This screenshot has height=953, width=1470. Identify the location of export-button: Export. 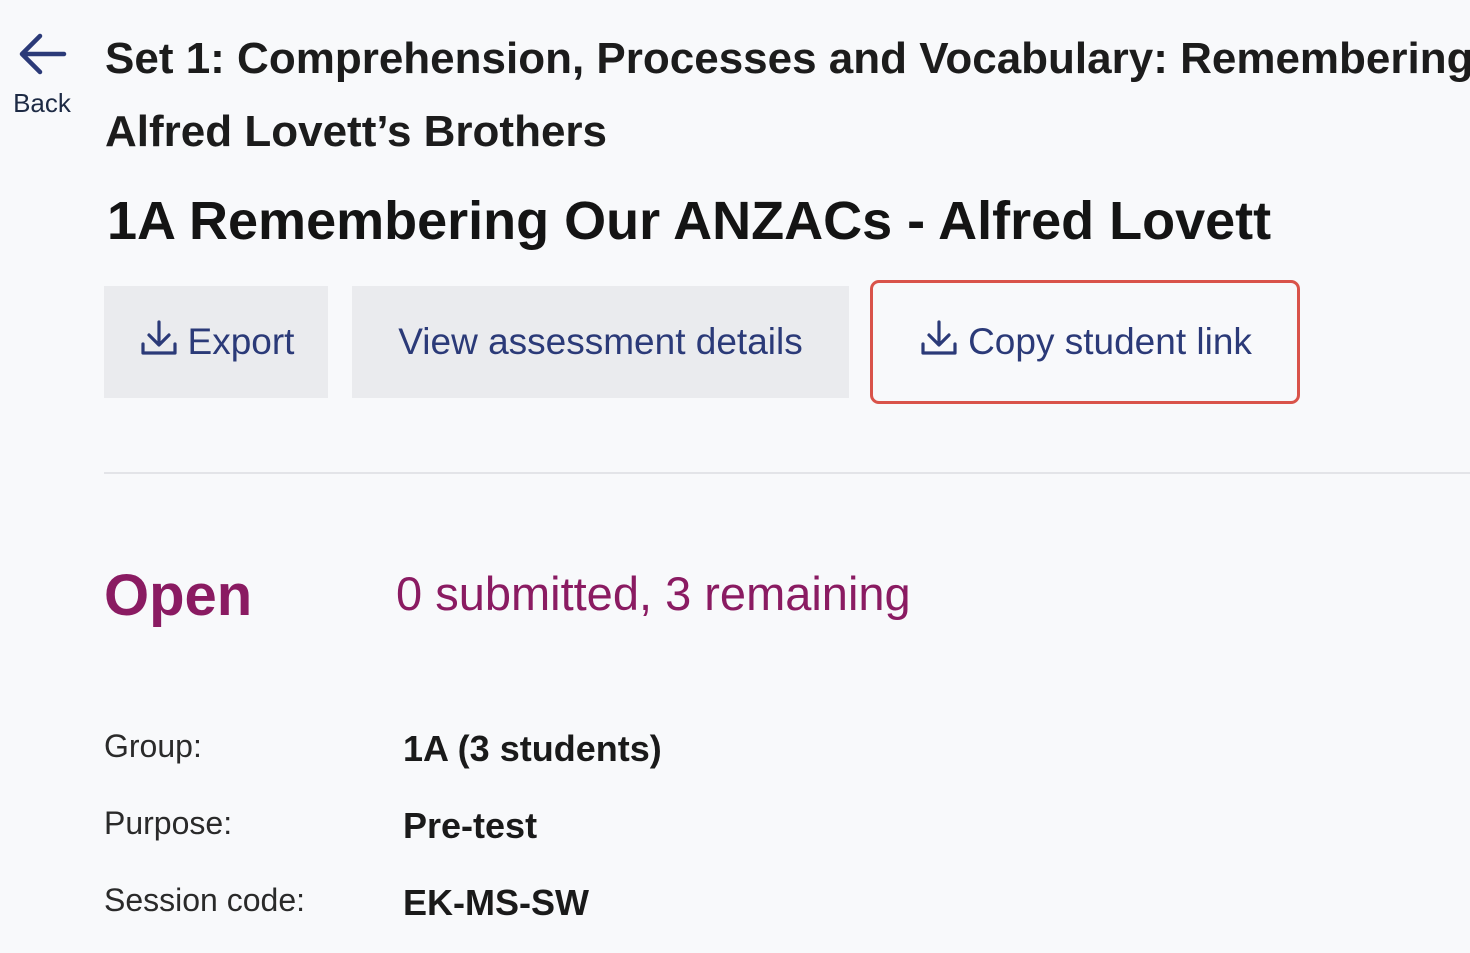
(216, 342).